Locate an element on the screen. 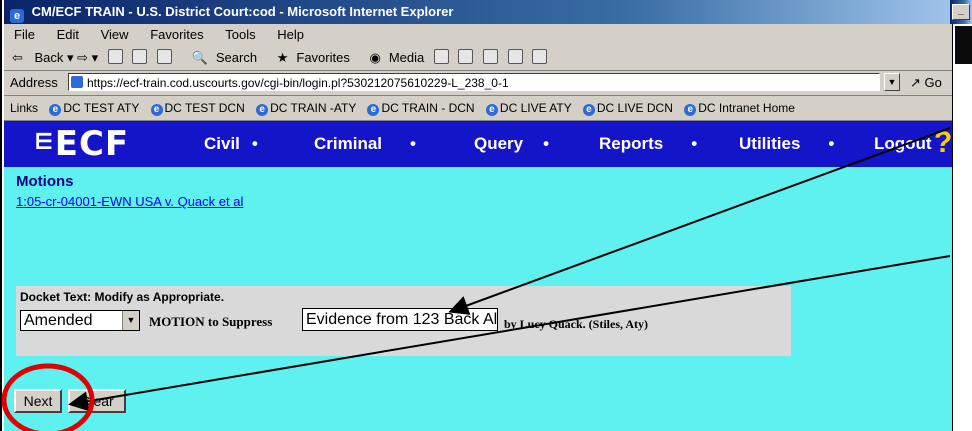  toolbar-overflow is located at coordinates (963, 45).